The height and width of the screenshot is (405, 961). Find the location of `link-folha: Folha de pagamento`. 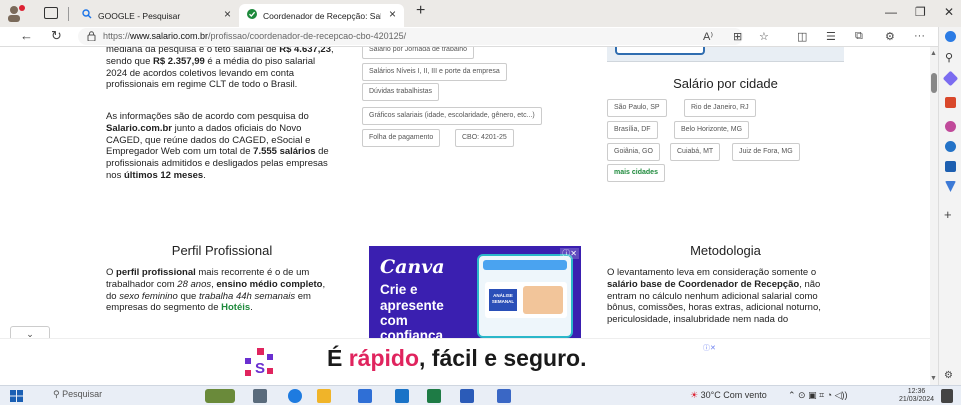

link-folha: Folha de pagamento is located at coordinates (401, 138).